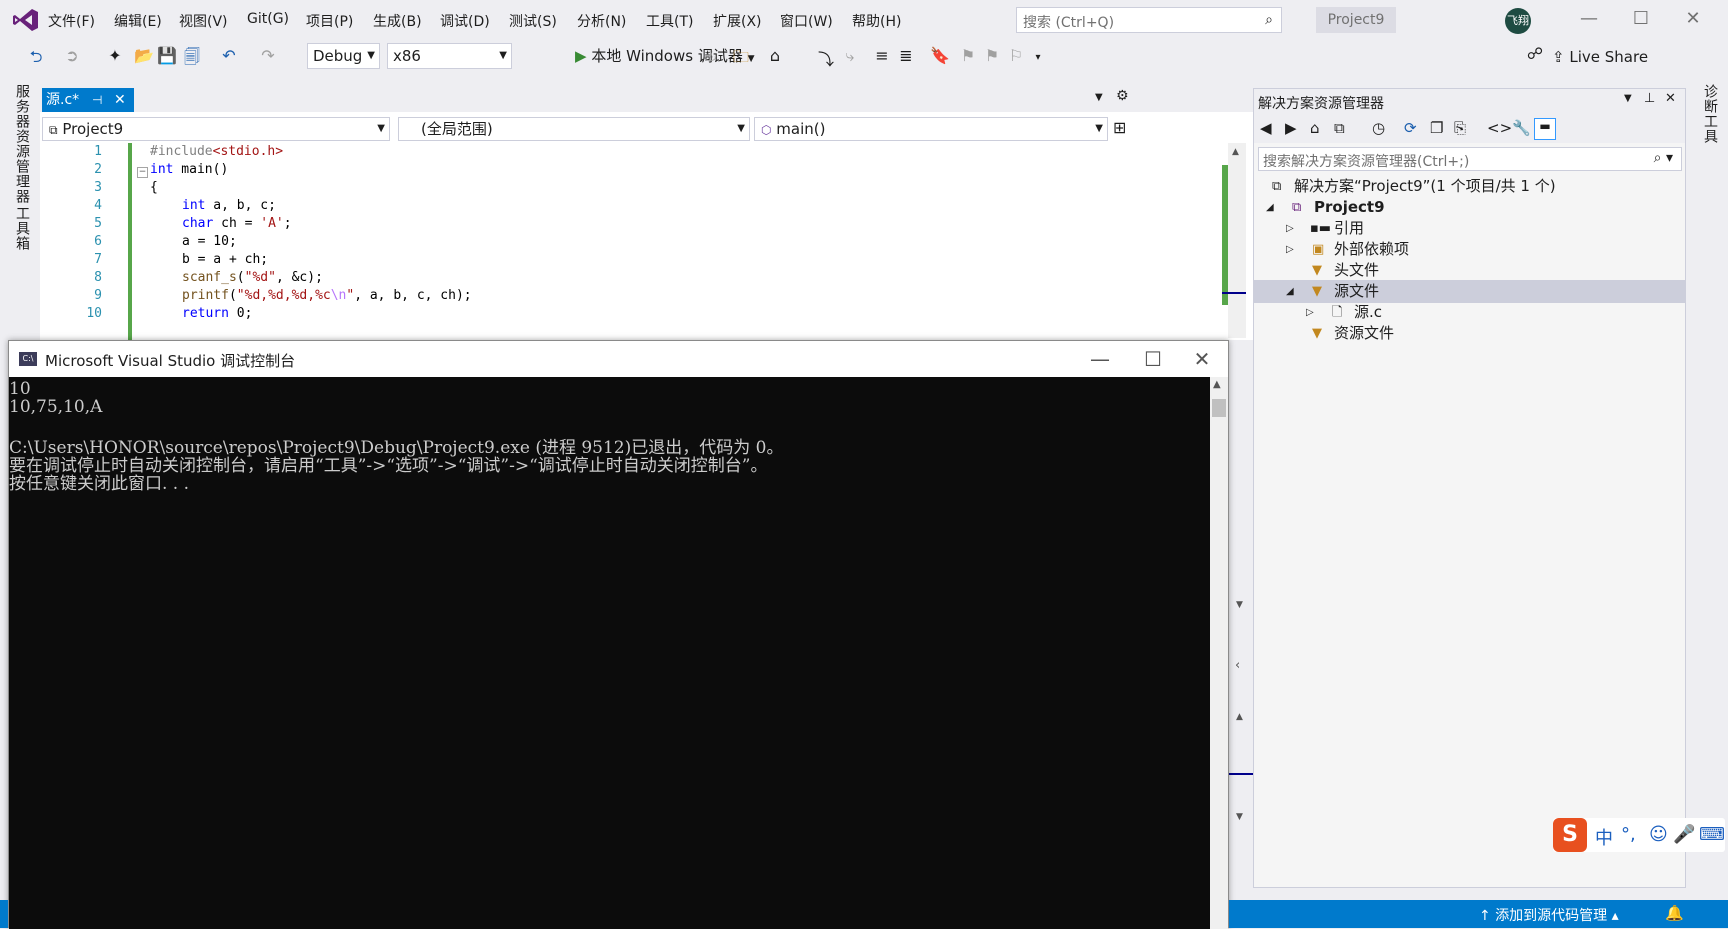 The height and width of the screenshot is (929, 1728). Describe the element at coordinates (1378, 128) in the screenshot. I see `pending-changes-icon: ◷` at that location.